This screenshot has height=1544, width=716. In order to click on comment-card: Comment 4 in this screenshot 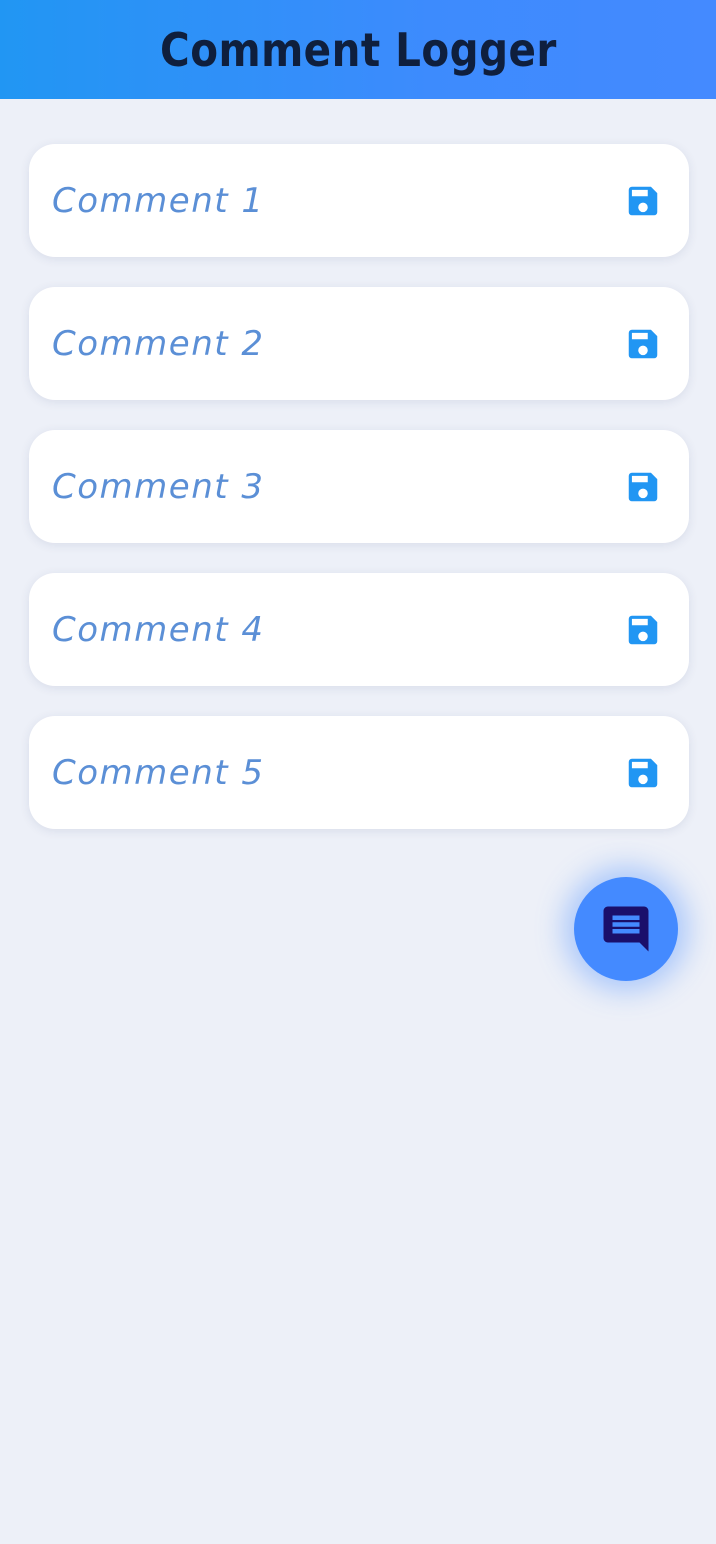, I will do `click(359, 629)`.